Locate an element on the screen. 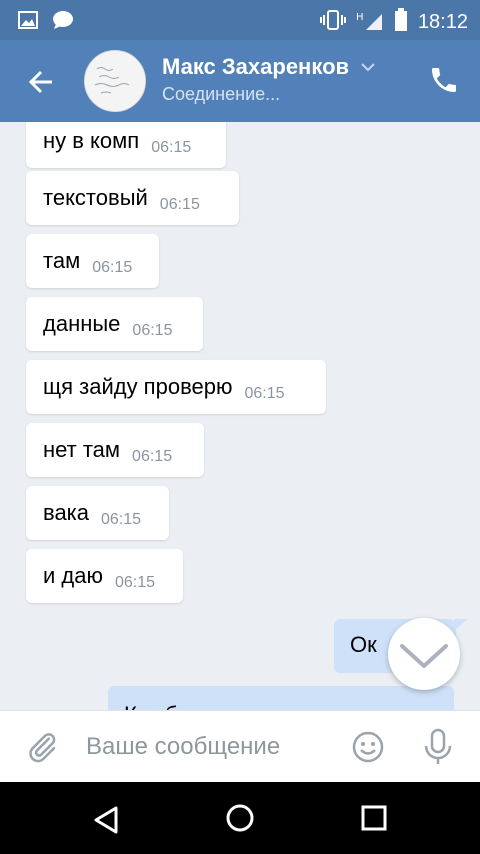  clock: 18:12 is located at coordinates (442, 22).